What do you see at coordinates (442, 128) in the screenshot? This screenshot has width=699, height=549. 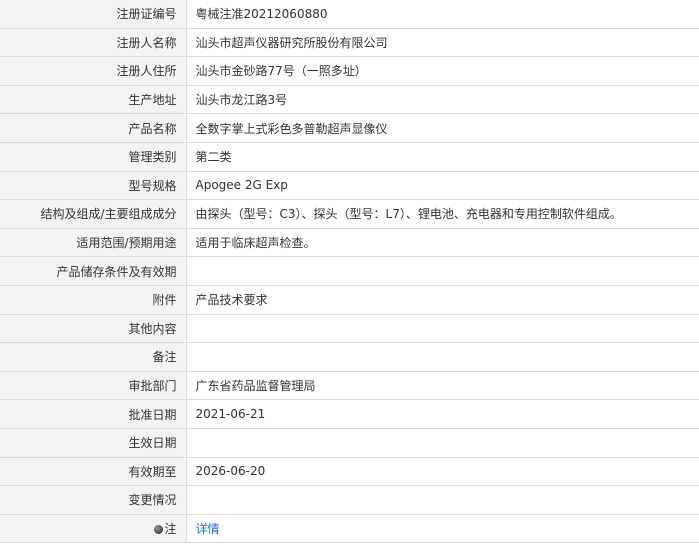 I see `field-value: 全数字掌上式彩色多普勒超声显像仪` at bounding box center [442, 128].